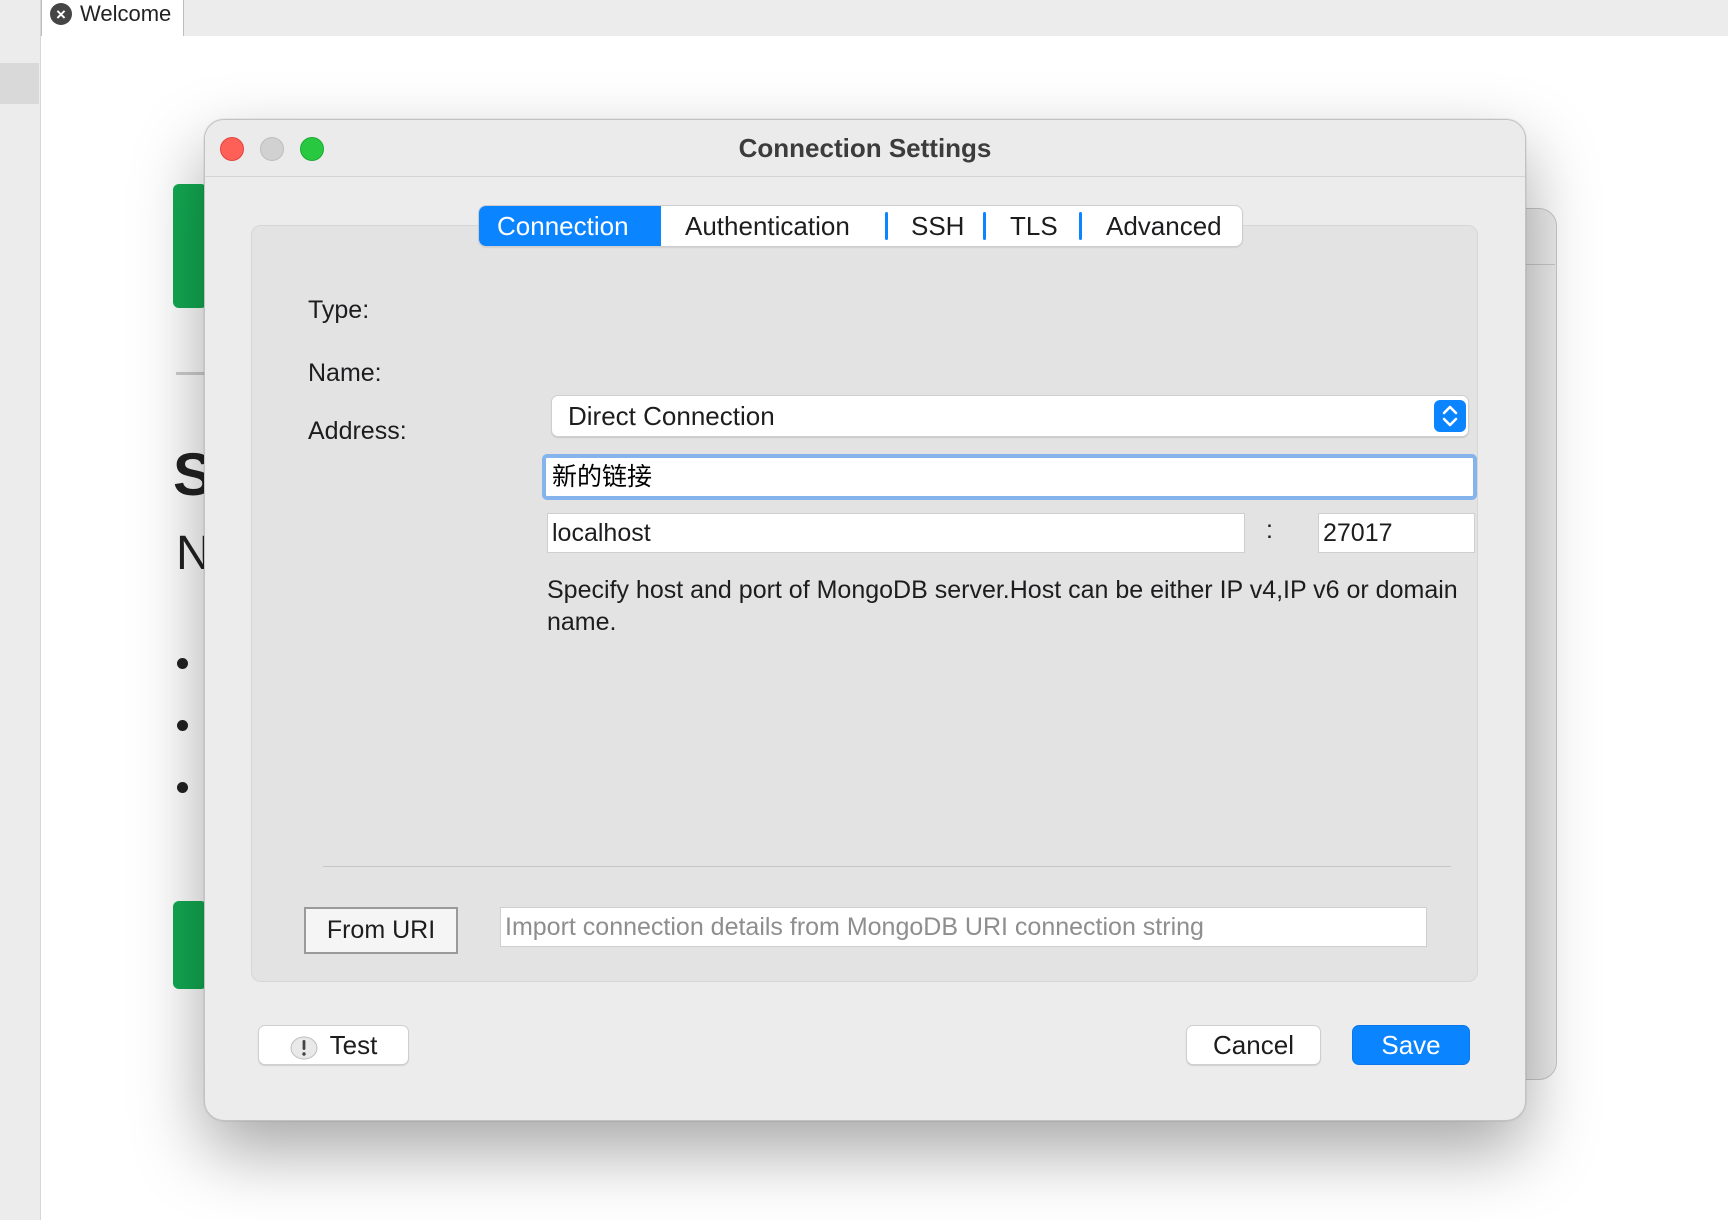  I want to click on cancel-button: Cancel, so click(1253, 1045).